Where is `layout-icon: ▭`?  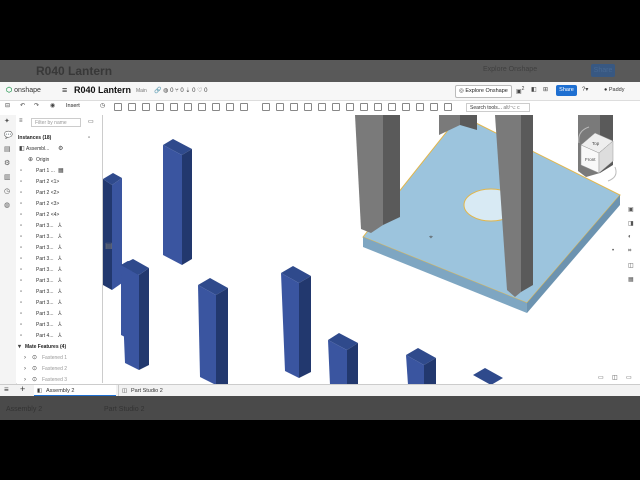 layout-icon: ▭ is located at coordinates (601, 377).